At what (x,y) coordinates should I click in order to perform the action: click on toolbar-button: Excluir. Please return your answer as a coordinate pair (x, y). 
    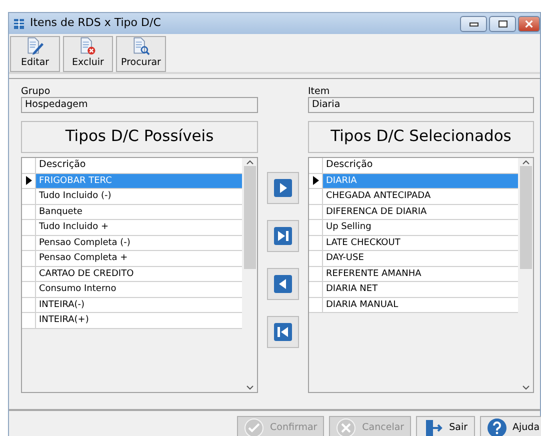
    Looking at the image, I should click on (88, 54).